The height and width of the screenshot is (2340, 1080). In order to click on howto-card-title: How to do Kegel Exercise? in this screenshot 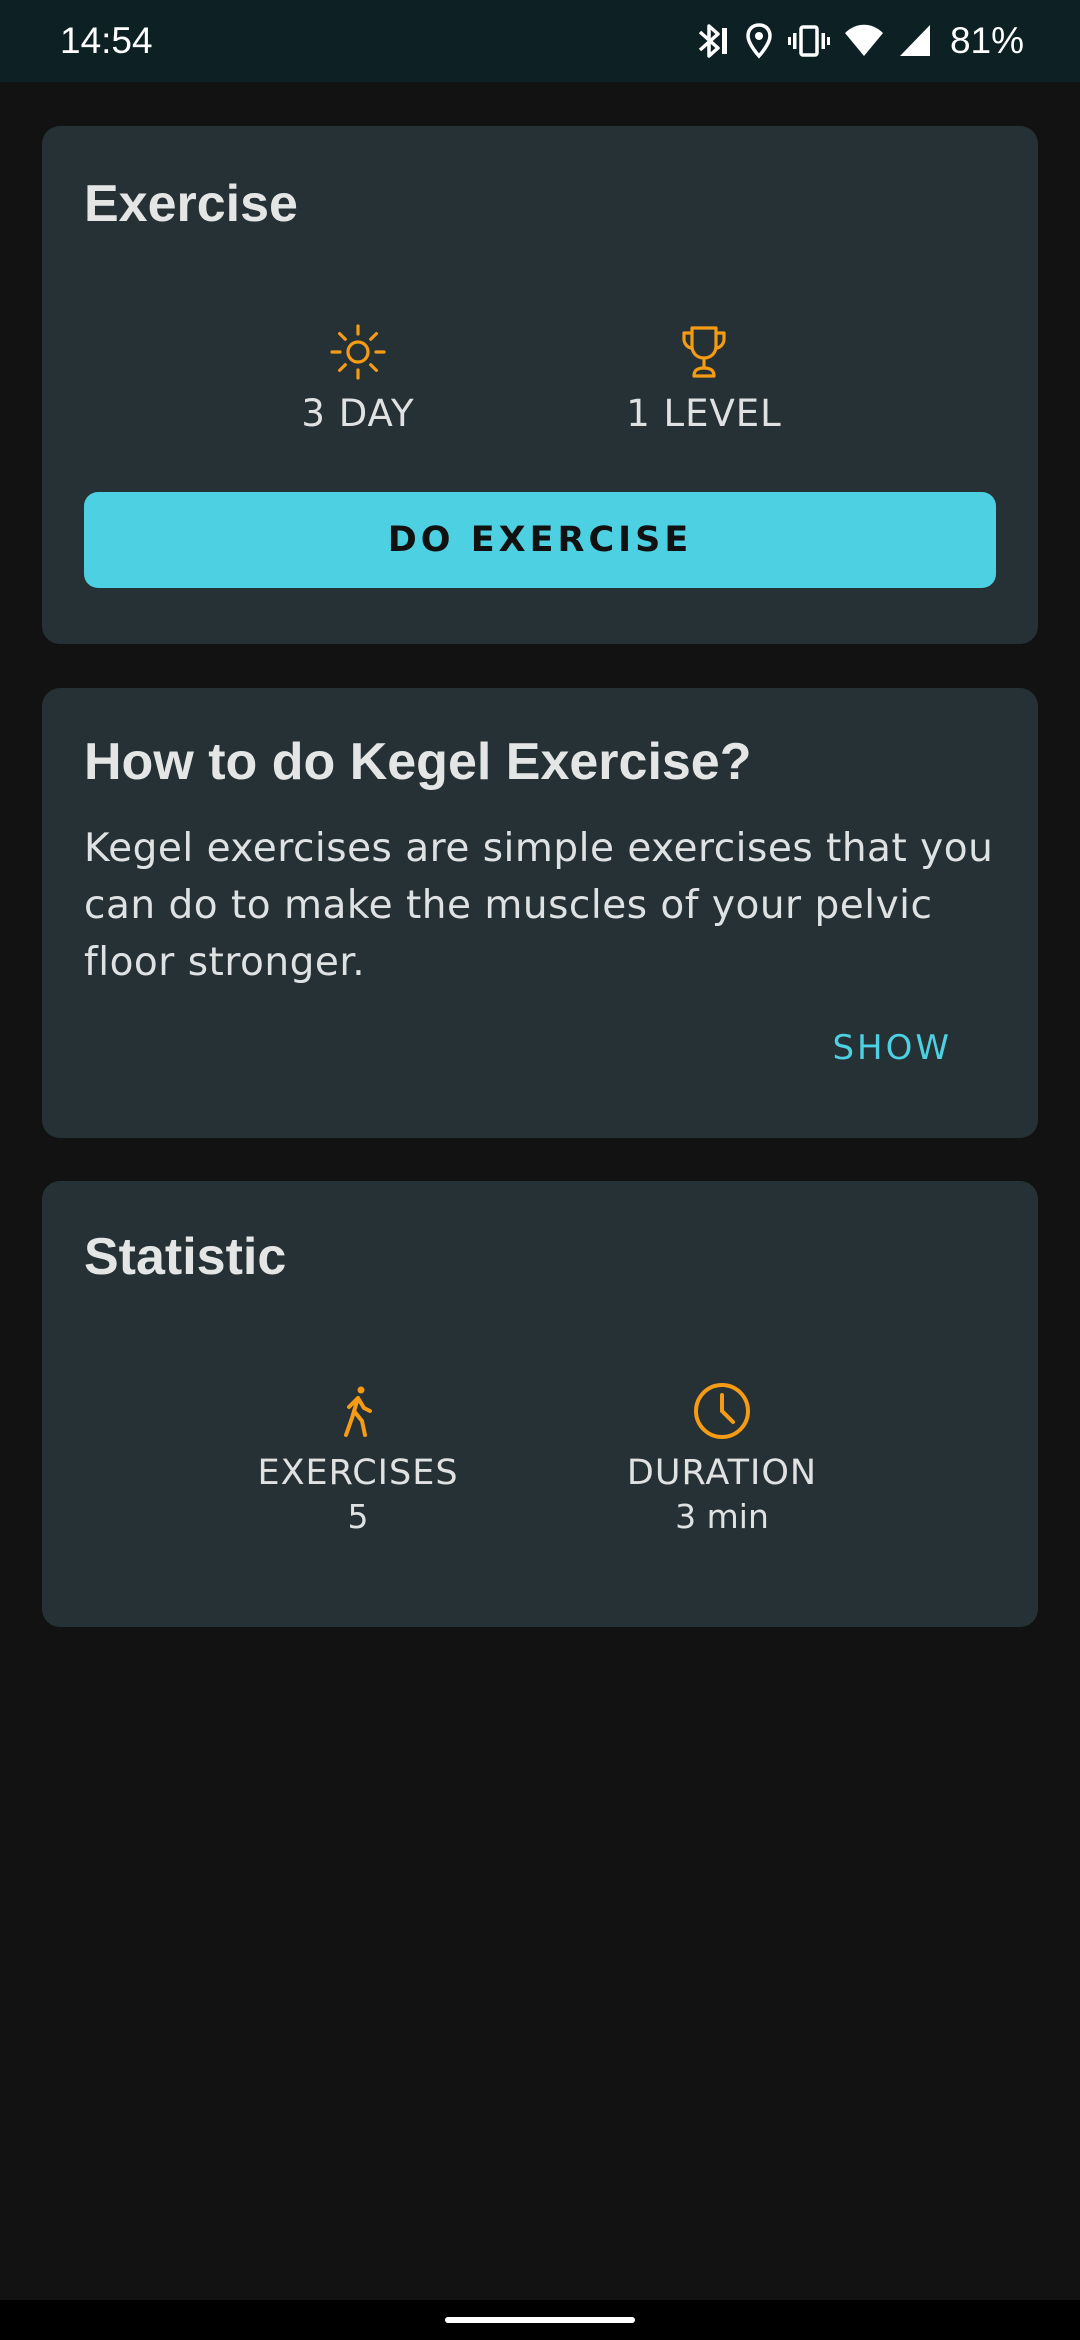, I will do `click(418, 762)`.